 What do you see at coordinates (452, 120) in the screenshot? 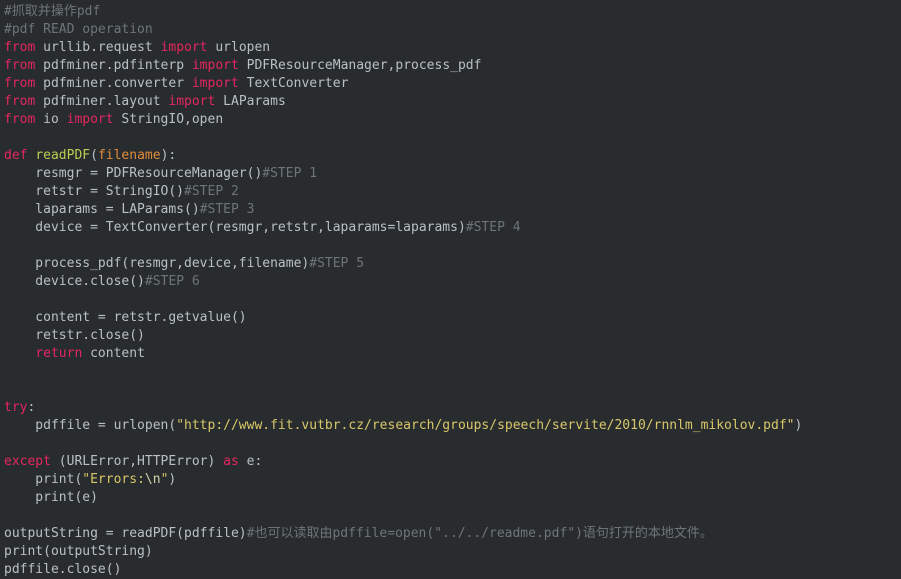
I see `code-line: from io import StringIO,open` at bounding box center [452, 120].